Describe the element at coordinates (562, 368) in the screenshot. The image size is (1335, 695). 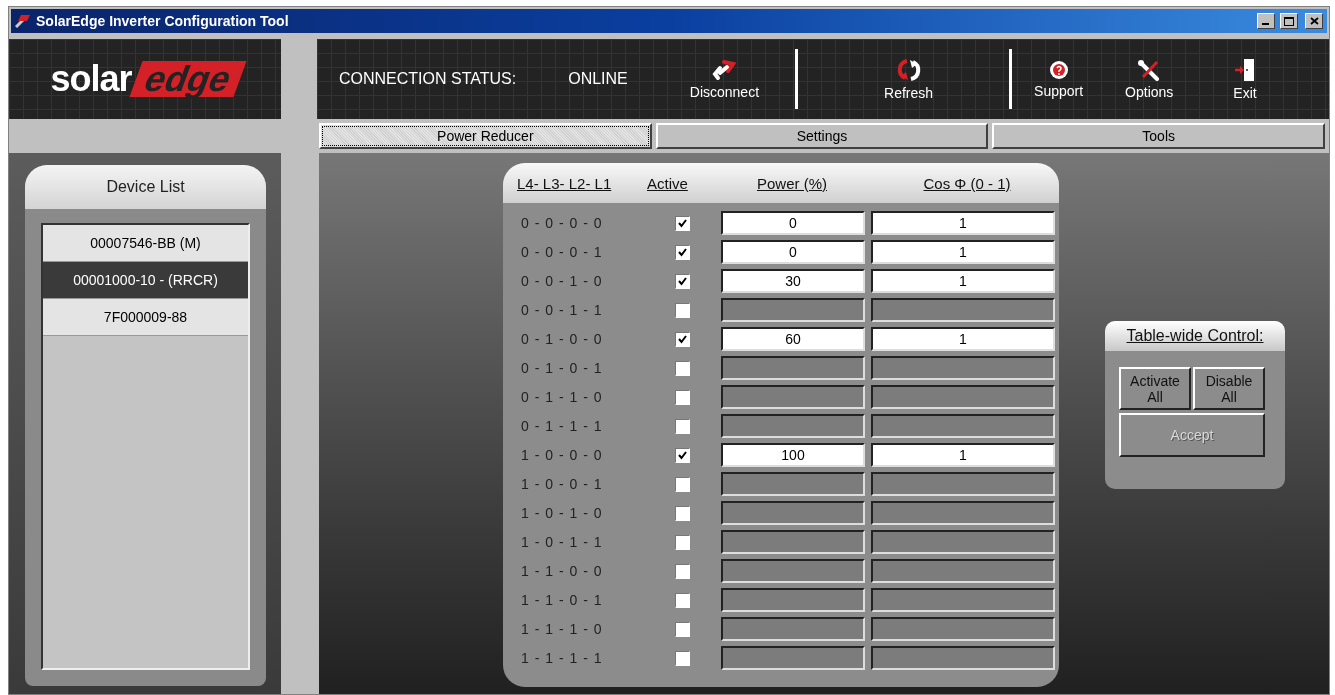
I see `row-code: 0 - 1 - 0 - 1` at that location.